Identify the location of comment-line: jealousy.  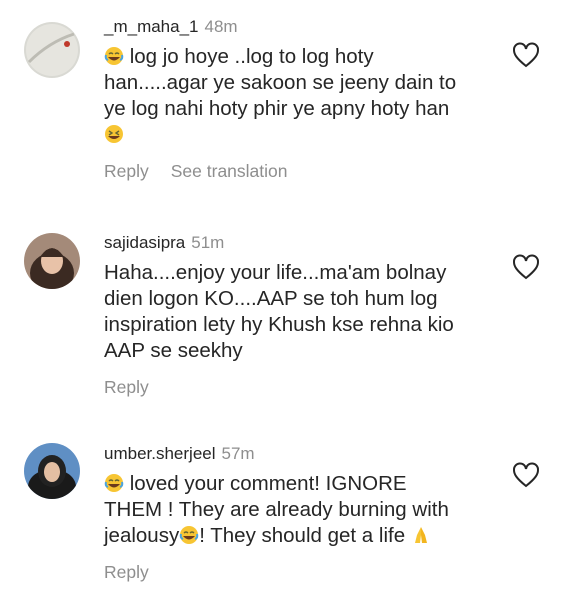
(142, 535).